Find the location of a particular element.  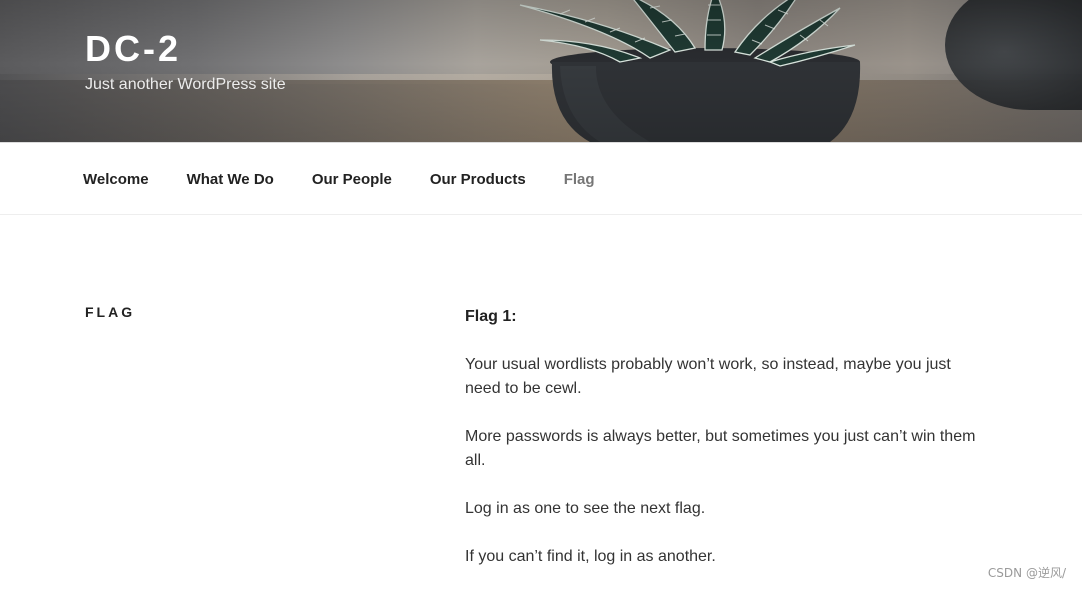

paragraph-log-in-another: If you can’t find it, log in as another. is located at coordinates (725, 557).